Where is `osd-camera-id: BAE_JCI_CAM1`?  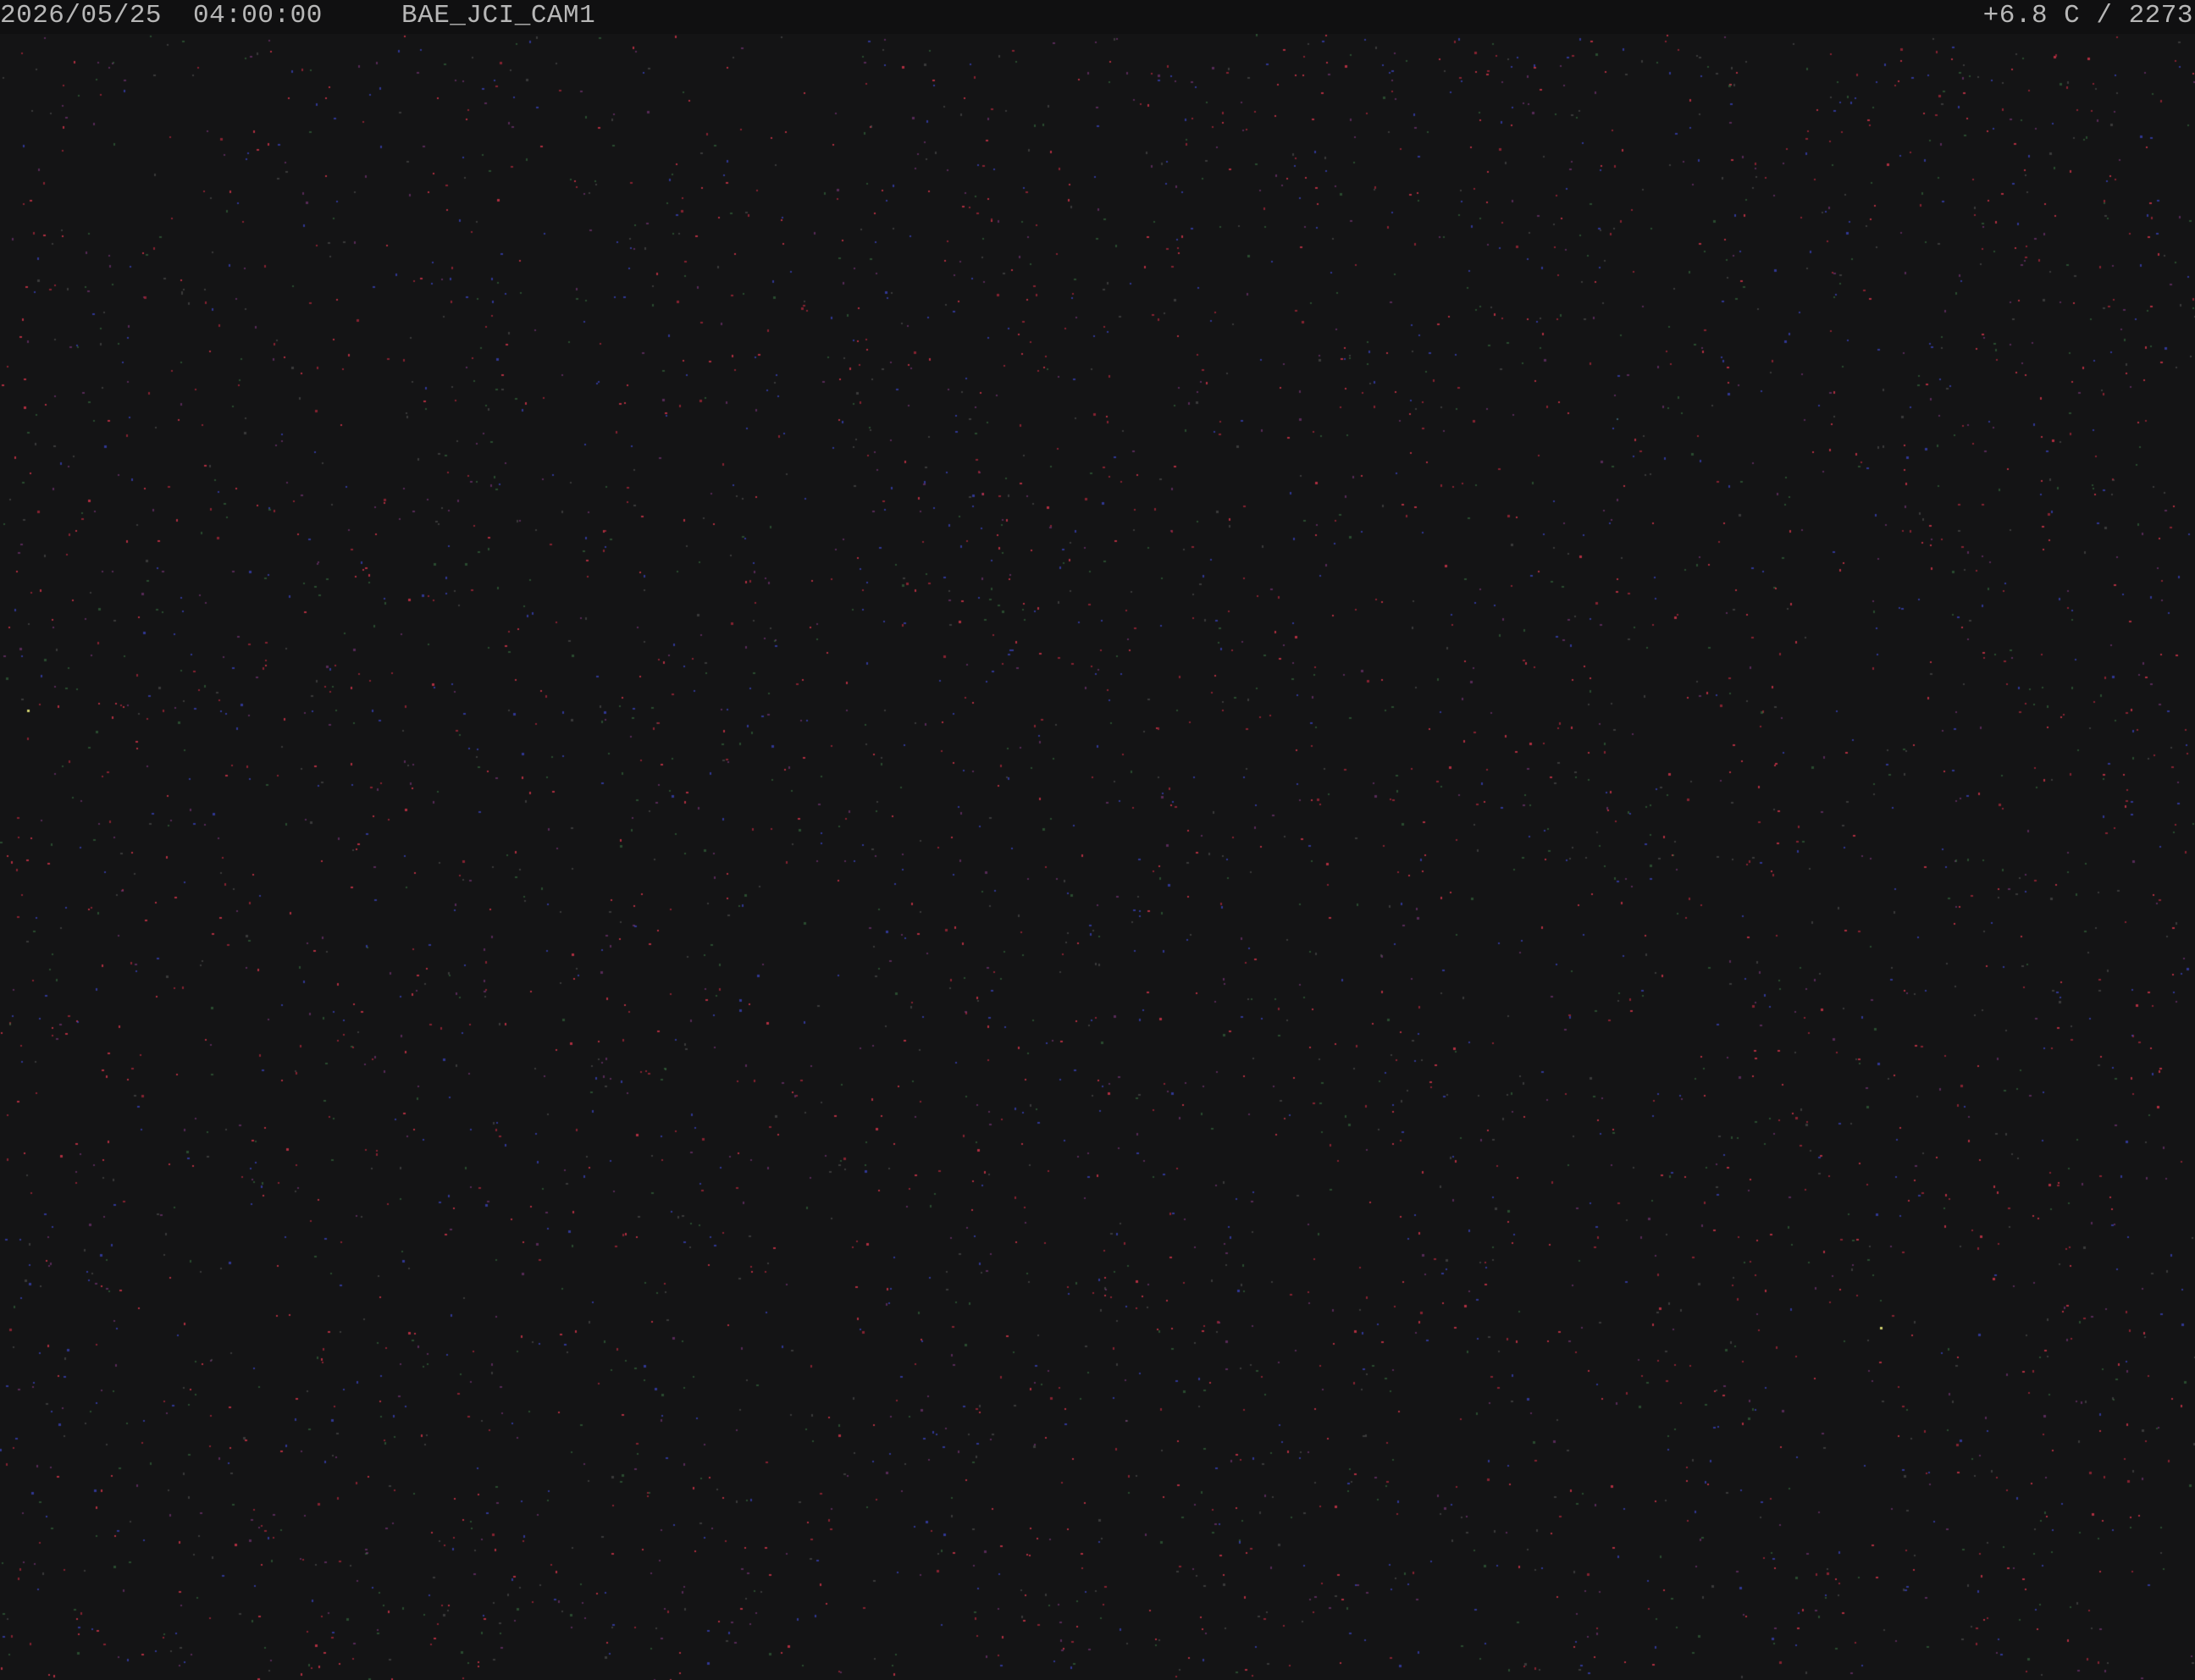 osd-camera-id: BAE_JCI_CAM1 is located at coordinates (498, 15).